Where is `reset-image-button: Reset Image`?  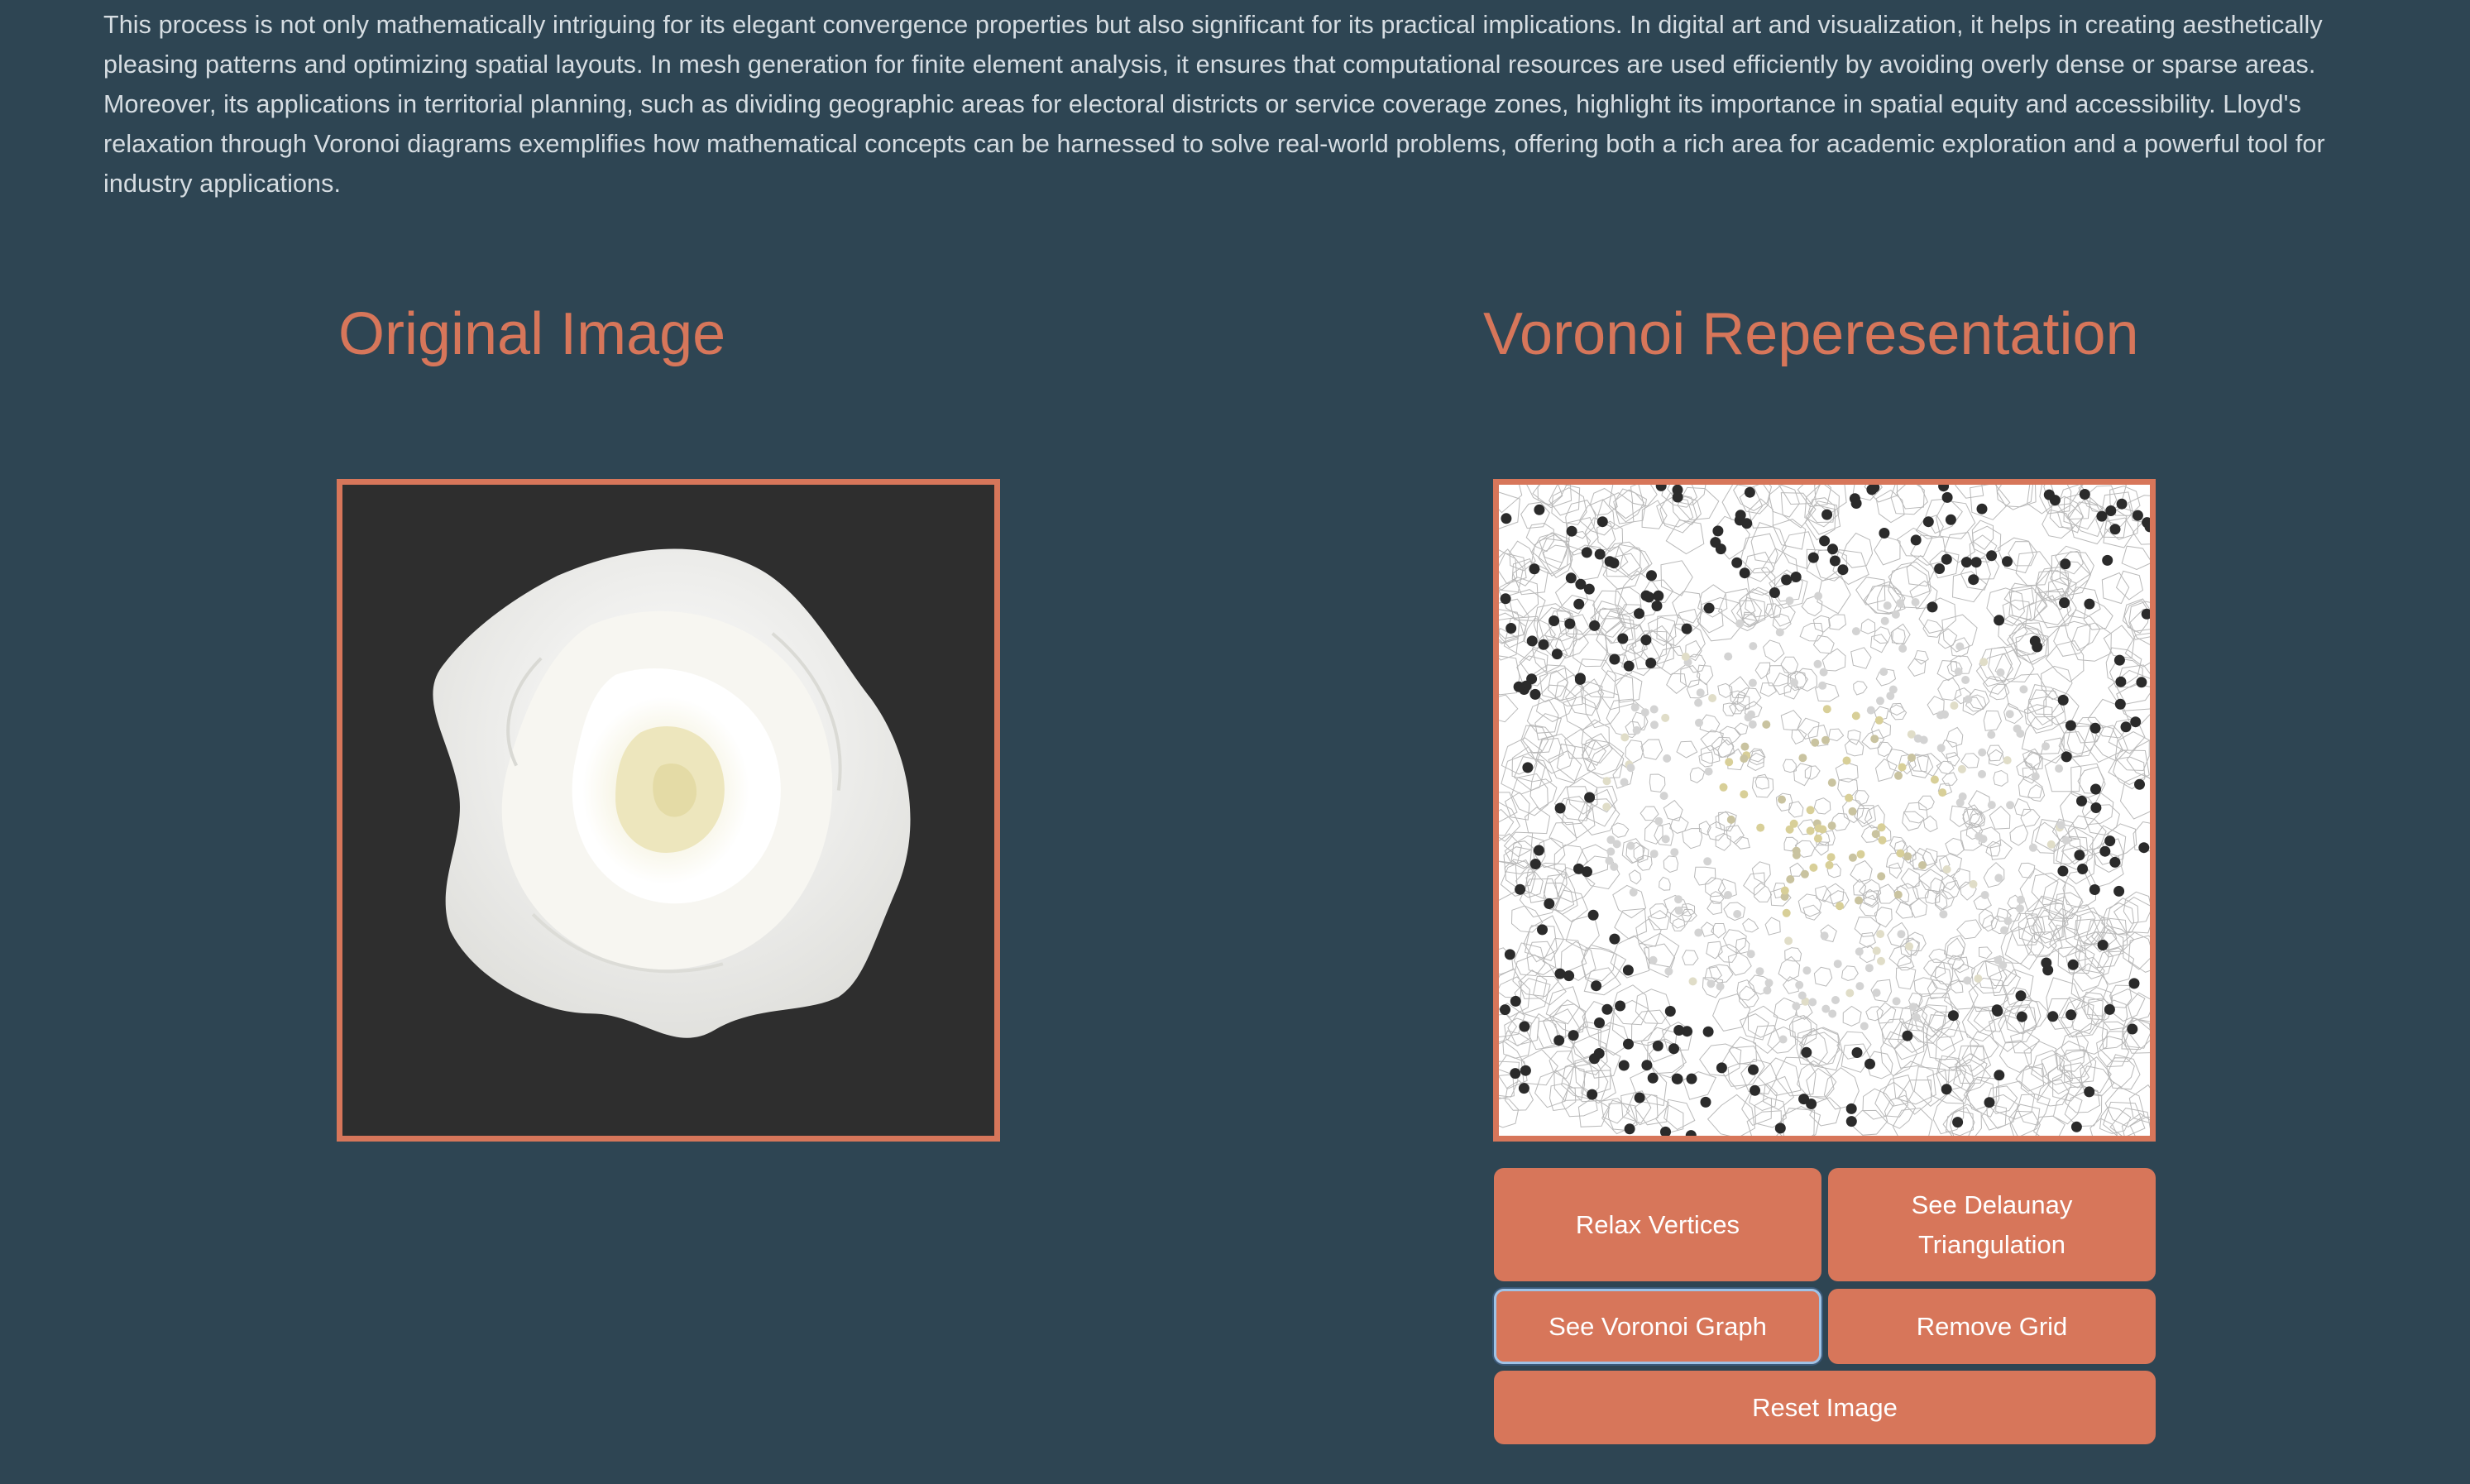
reset-image-button: Reset Image is located at coordinates (1825, 1407).